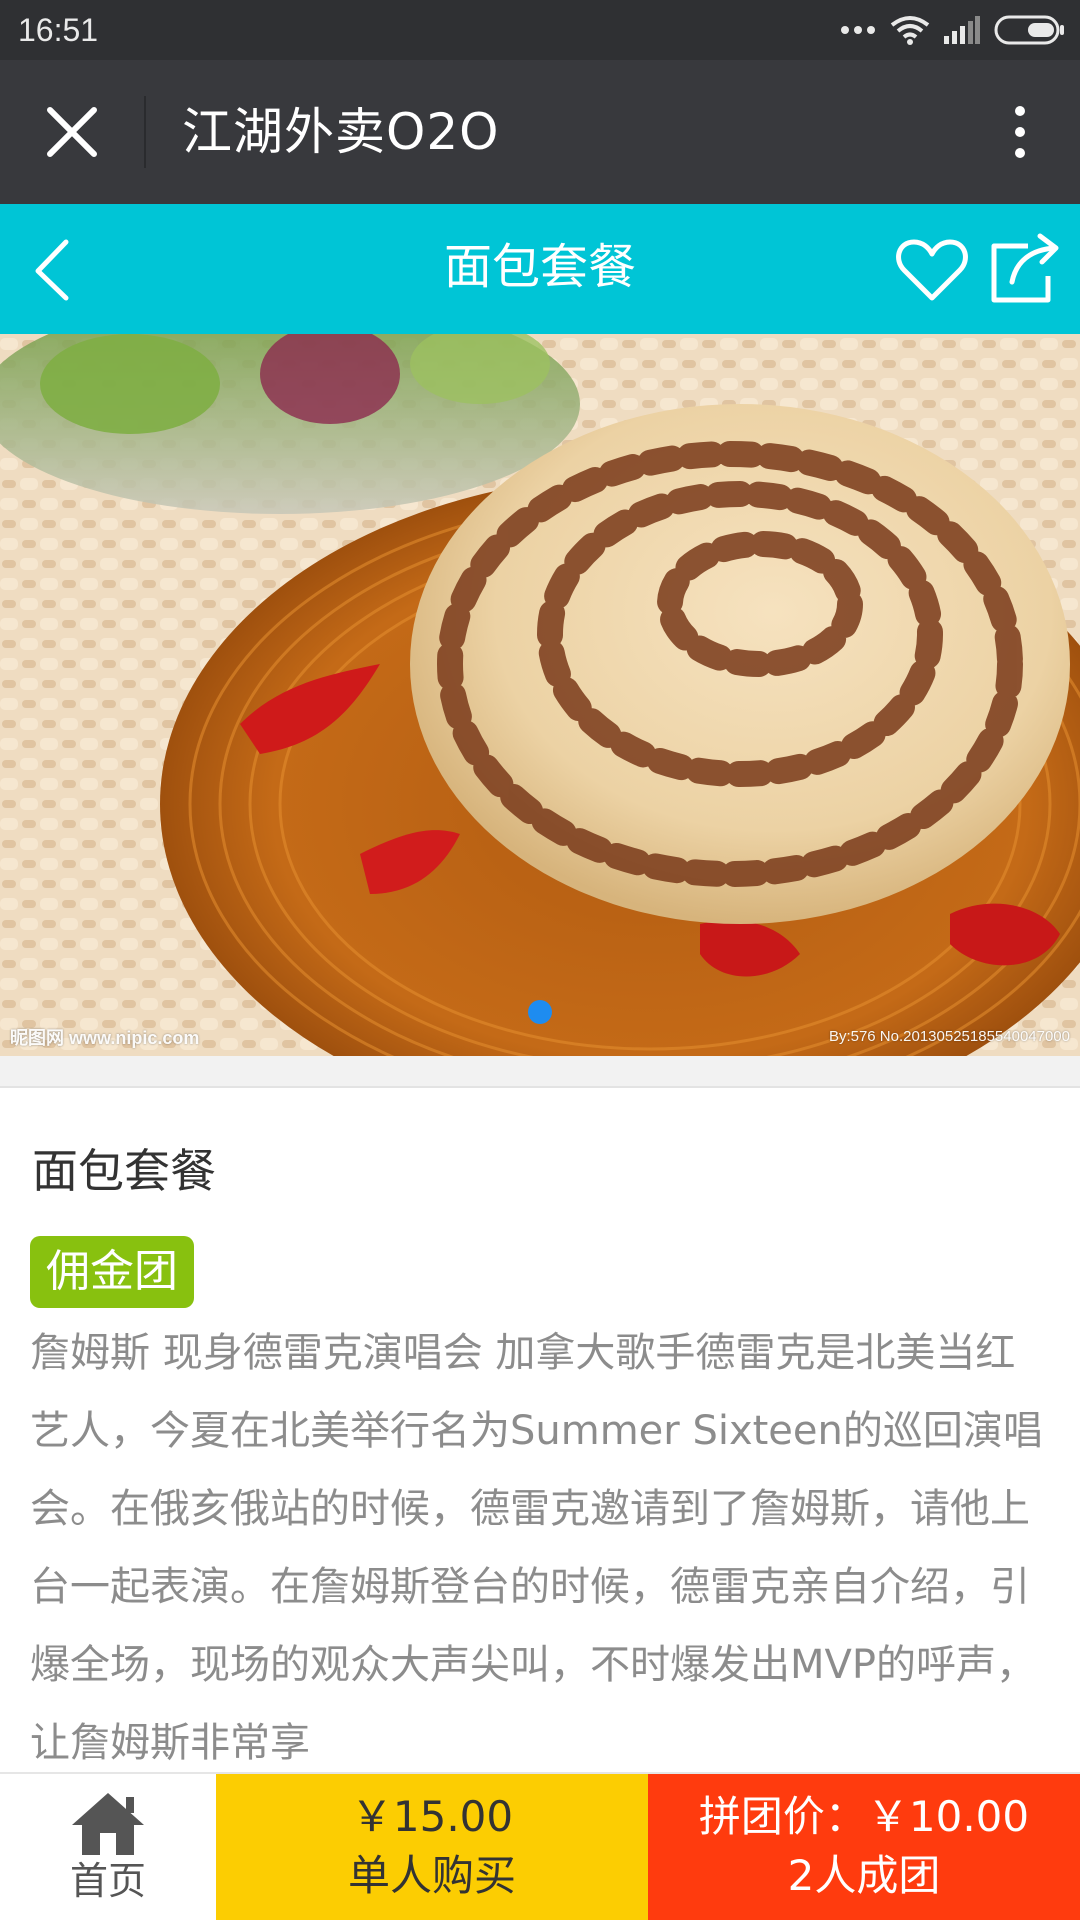 This screenshot has height=1920, width=1080. What do you see at coordinates (910, 30) in the screenshot?
I see `wifi-icon` at bounding box center [910, 30].